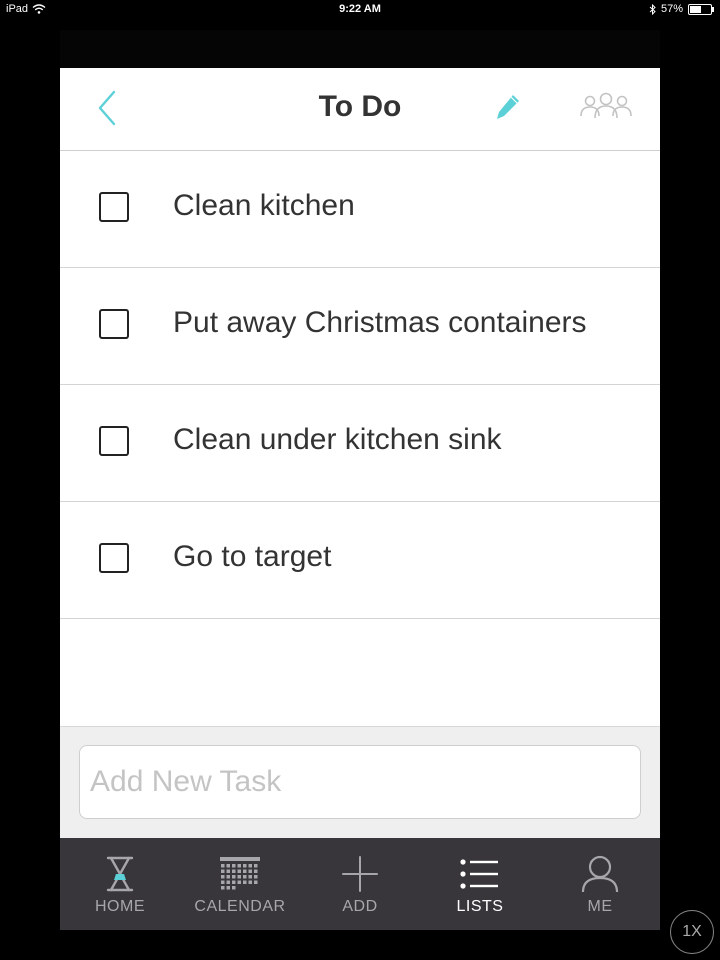 Image resolution: width=720 pixels, height=960 pixels. I want to click on status-time: 9:22 AM, so click(360, 9).